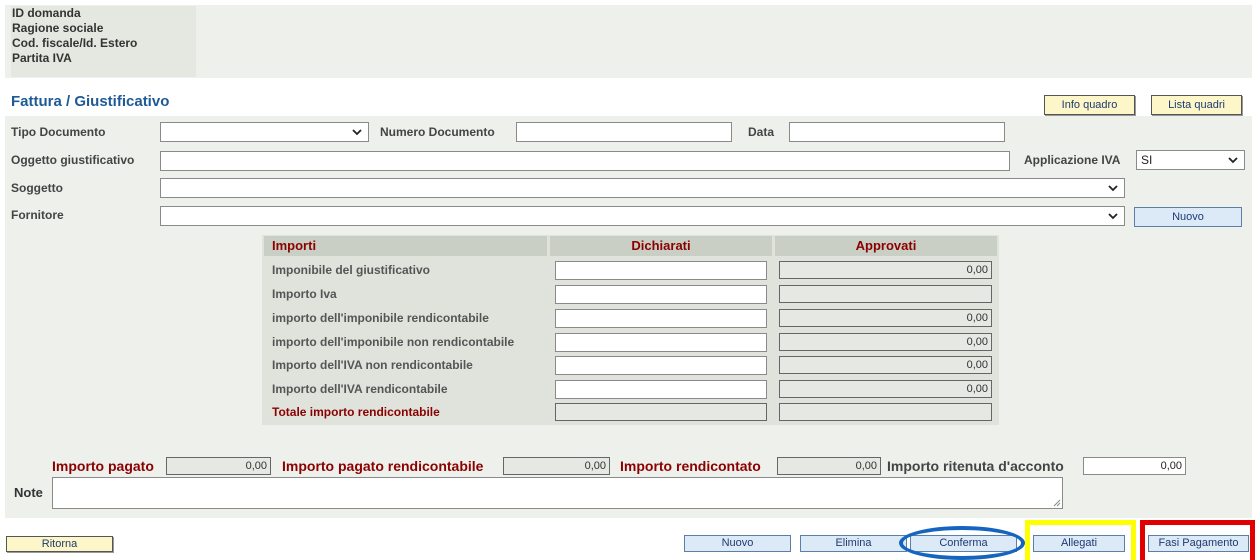 Image resolution: width=1255 pixels, height=560 pixels. Describe the element at coordinates (975, 466) in the screenshot. I see `ritenuta-label: Importo ritenuta d'acconto` at that location.